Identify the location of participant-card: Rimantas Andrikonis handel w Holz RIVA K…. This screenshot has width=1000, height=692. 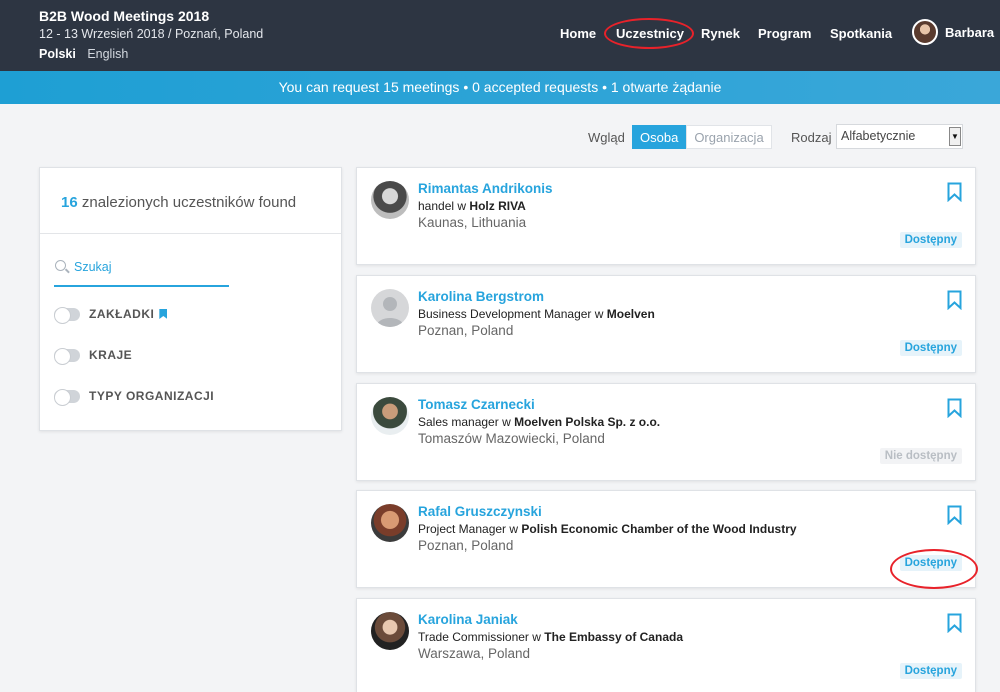
(666, 216).